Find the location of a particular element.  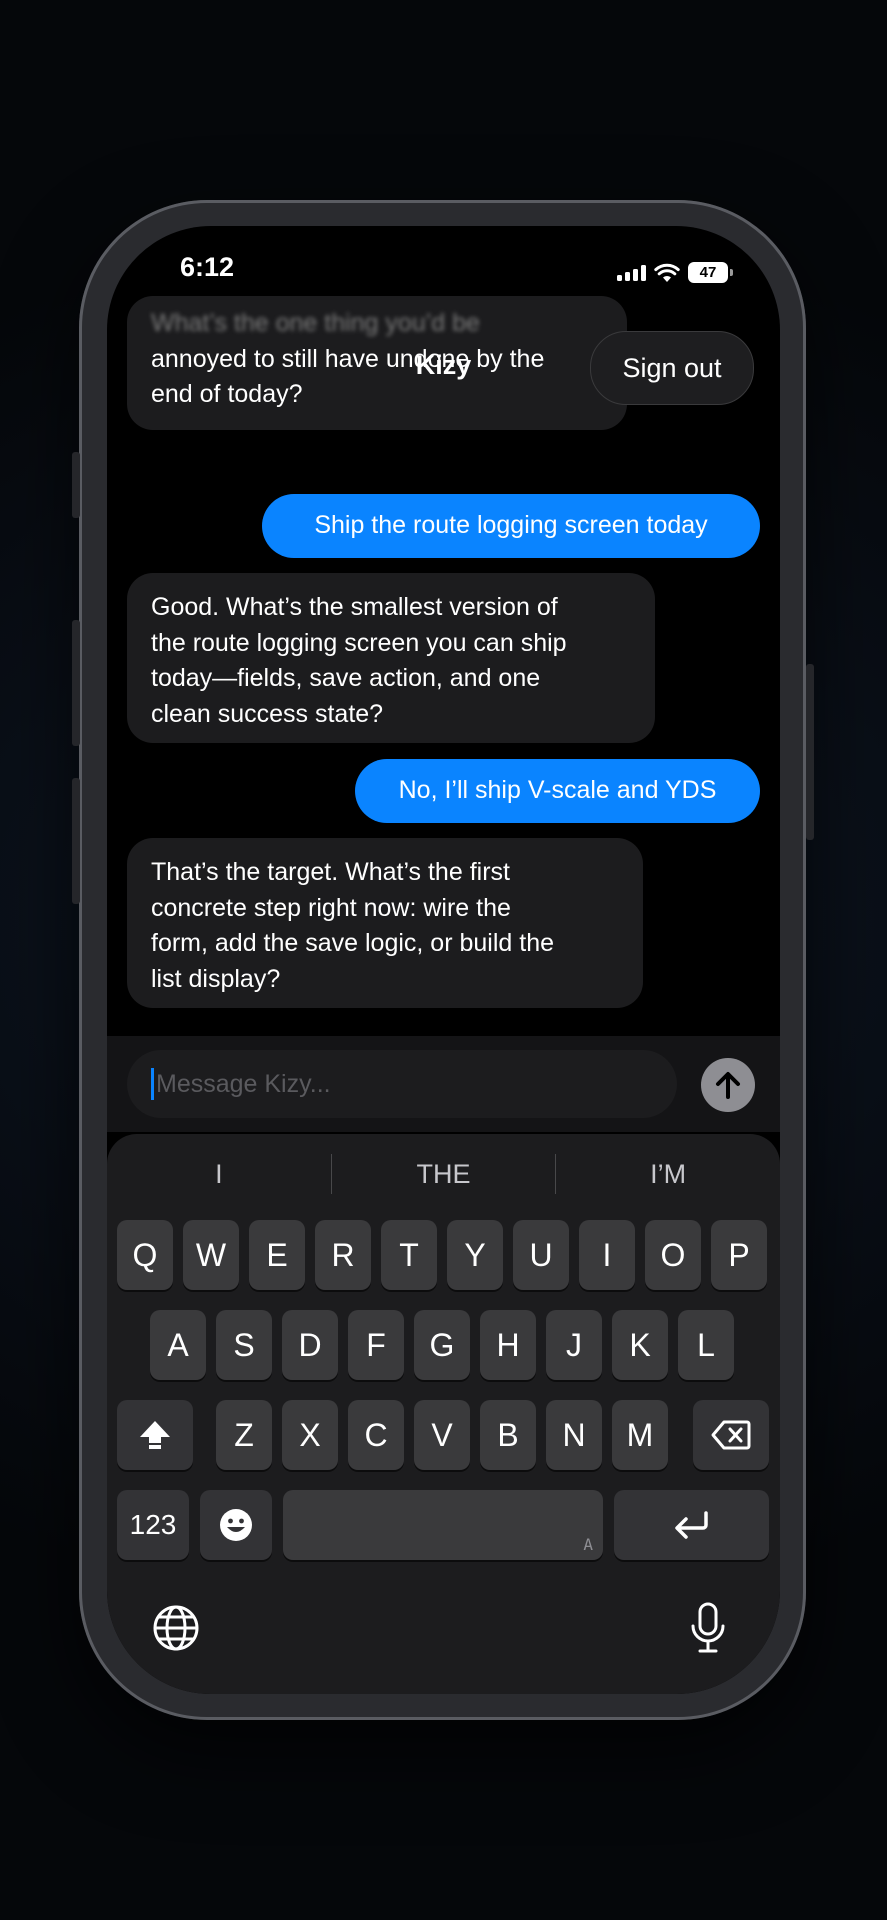

key-h: H is located at coordinates (508, 1345).